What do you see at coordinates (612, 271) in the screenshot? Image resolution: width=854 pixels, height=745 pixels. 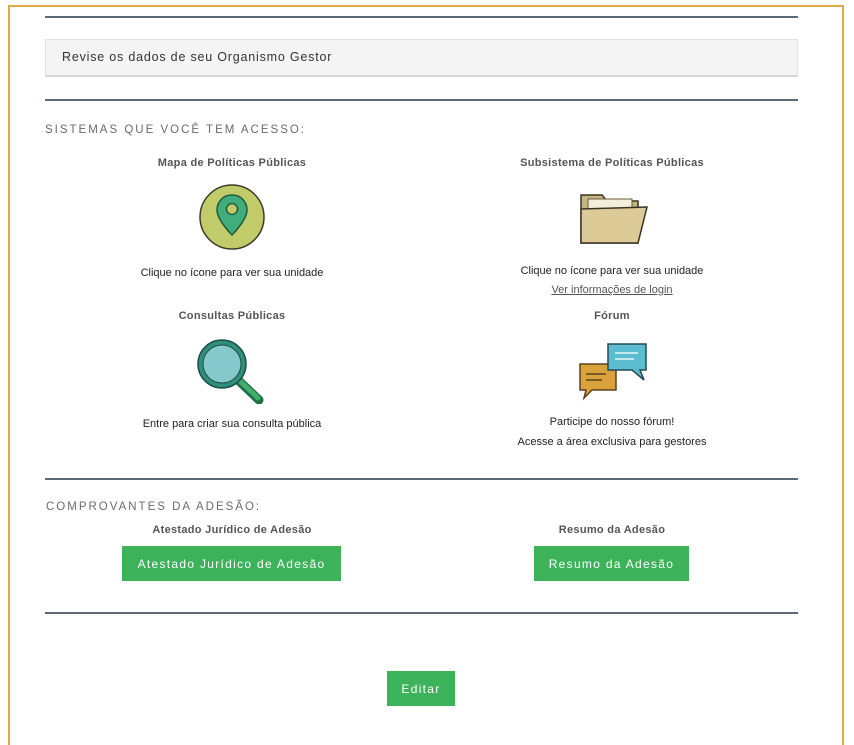 I see `subsystem-text: Clique no ícone para ver sua unidade` at bounding box center [612, 271].